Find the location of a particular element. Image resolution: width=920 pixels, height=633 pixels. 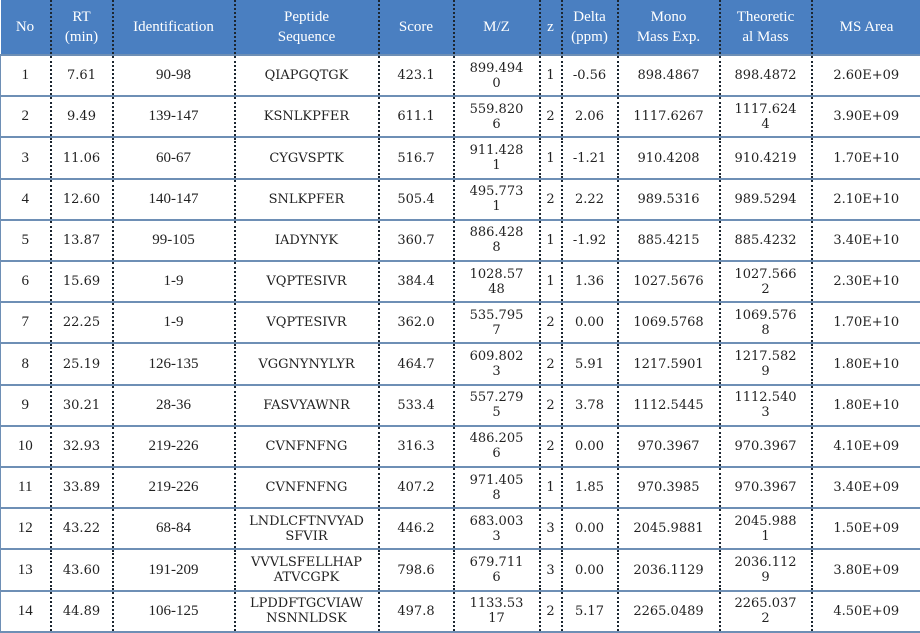

cell-ms-area: 3.40E+09 is located at coordinates (865, 487).